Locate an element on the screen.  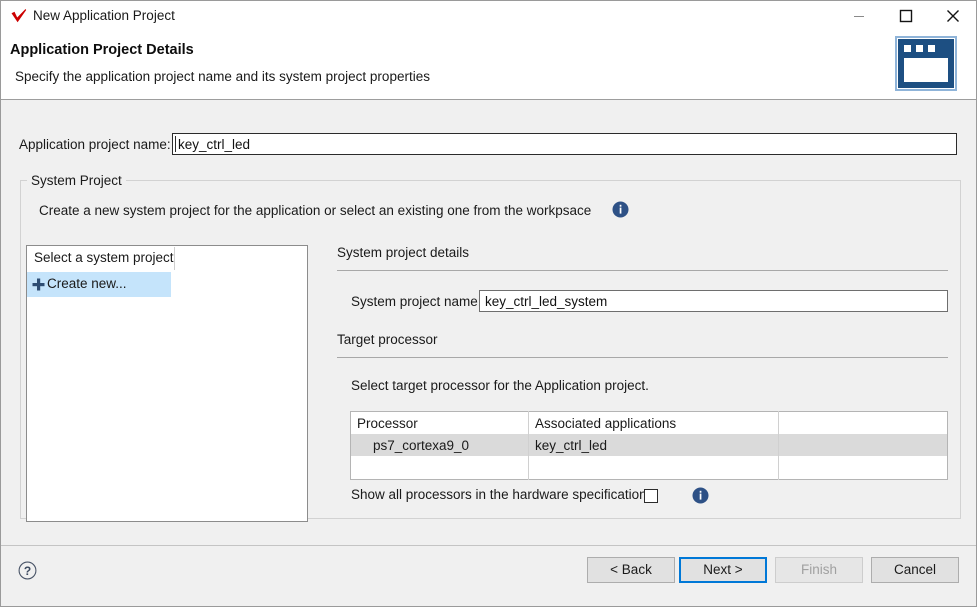
column-header-associated-applications: Associated applications is located at coordinates (653, 422).